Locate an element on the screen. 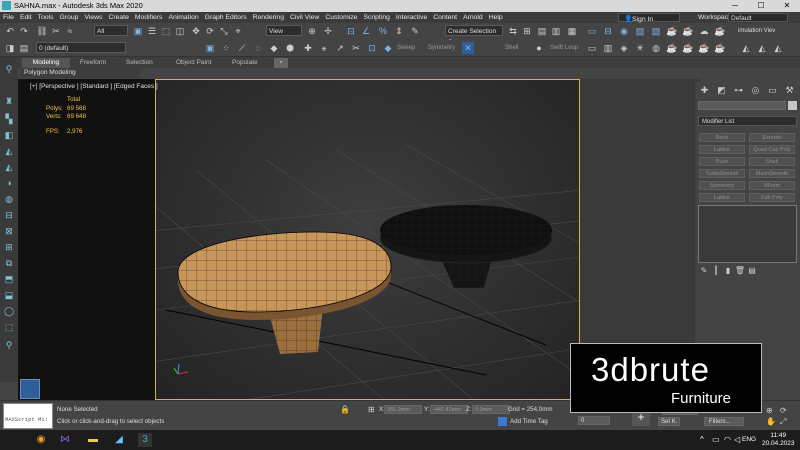 This screenshot has width=800, height=450. orbit-icon: ⟳ is located at coordinates (783, 410).